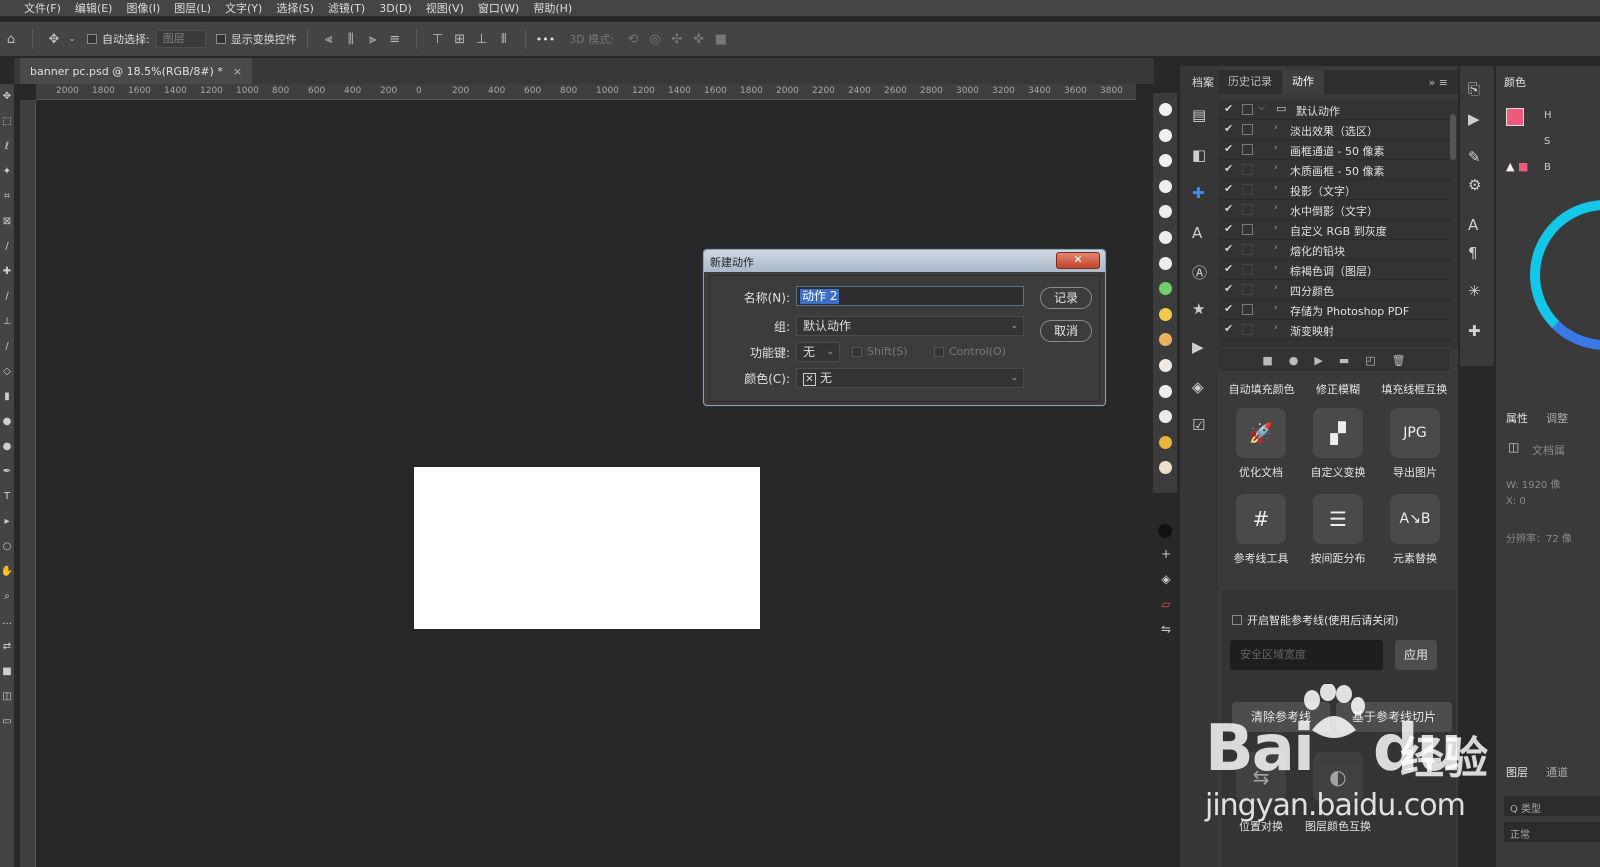  I want to click on roll-3d-icon: ◎, so click(655, 39).